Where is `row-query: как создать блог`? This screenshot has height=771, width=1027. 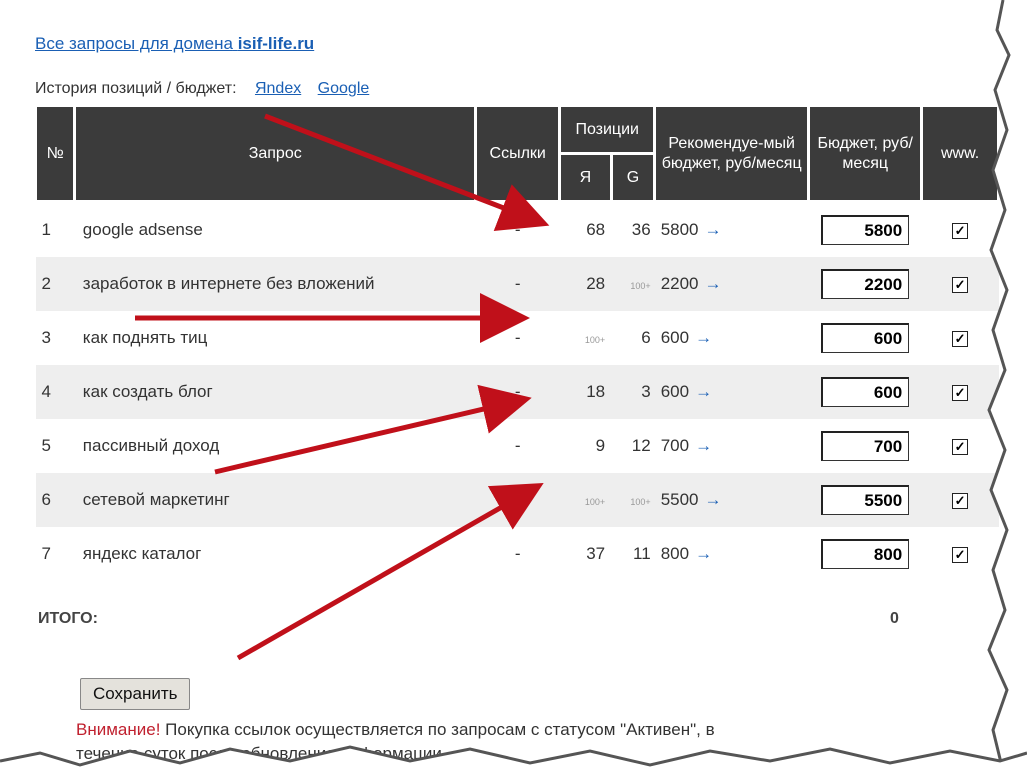 row-query: как создать блог is located at coordinates (275, 392).